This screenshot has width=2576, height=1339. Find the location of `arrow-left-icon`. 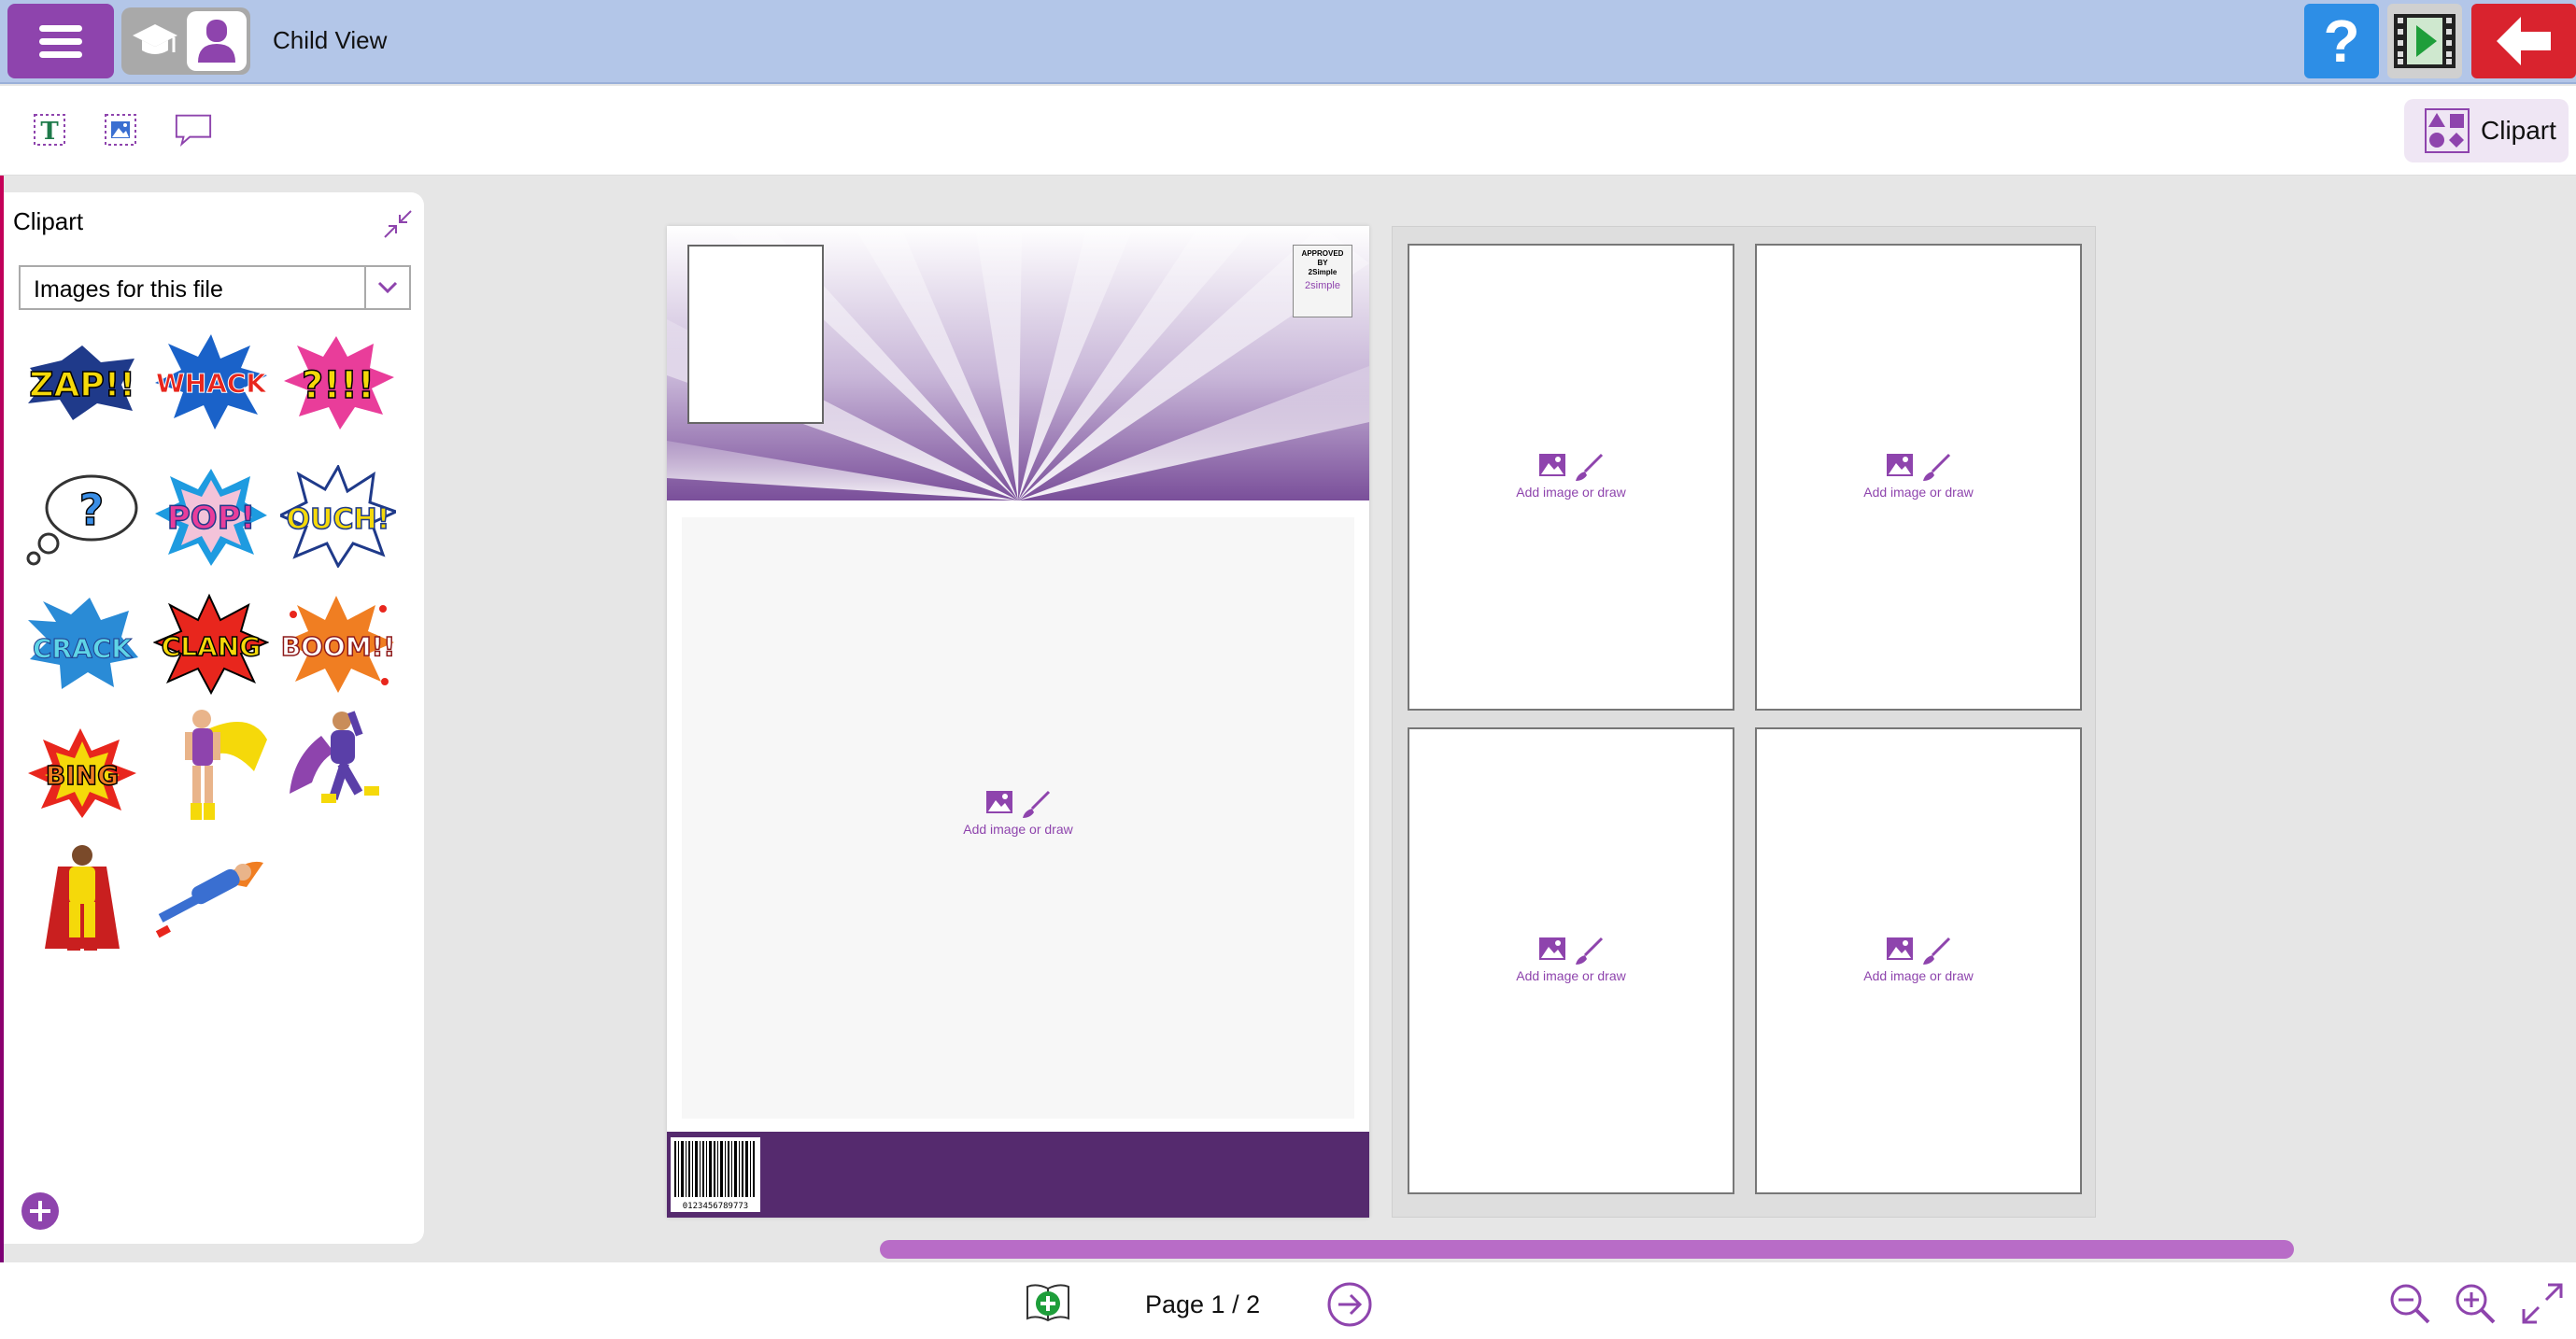

arrow-left-icon is located at coordinates (2524, 41).